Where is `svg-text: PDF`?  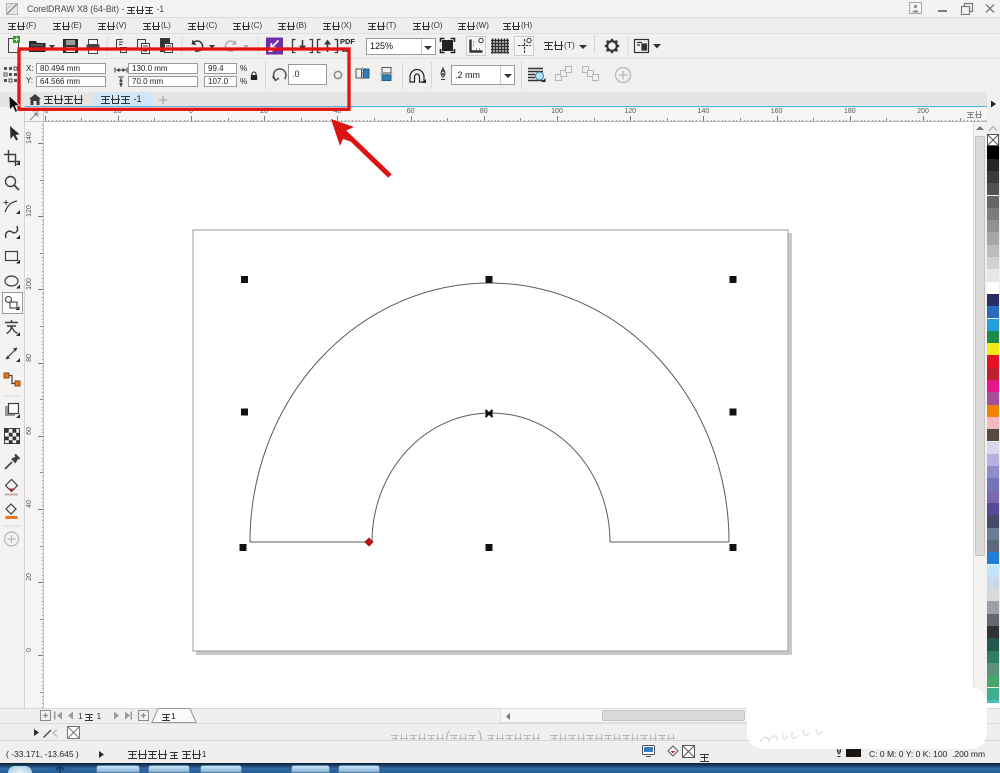
svg-text: PDF is located at coordinates (347, 41).